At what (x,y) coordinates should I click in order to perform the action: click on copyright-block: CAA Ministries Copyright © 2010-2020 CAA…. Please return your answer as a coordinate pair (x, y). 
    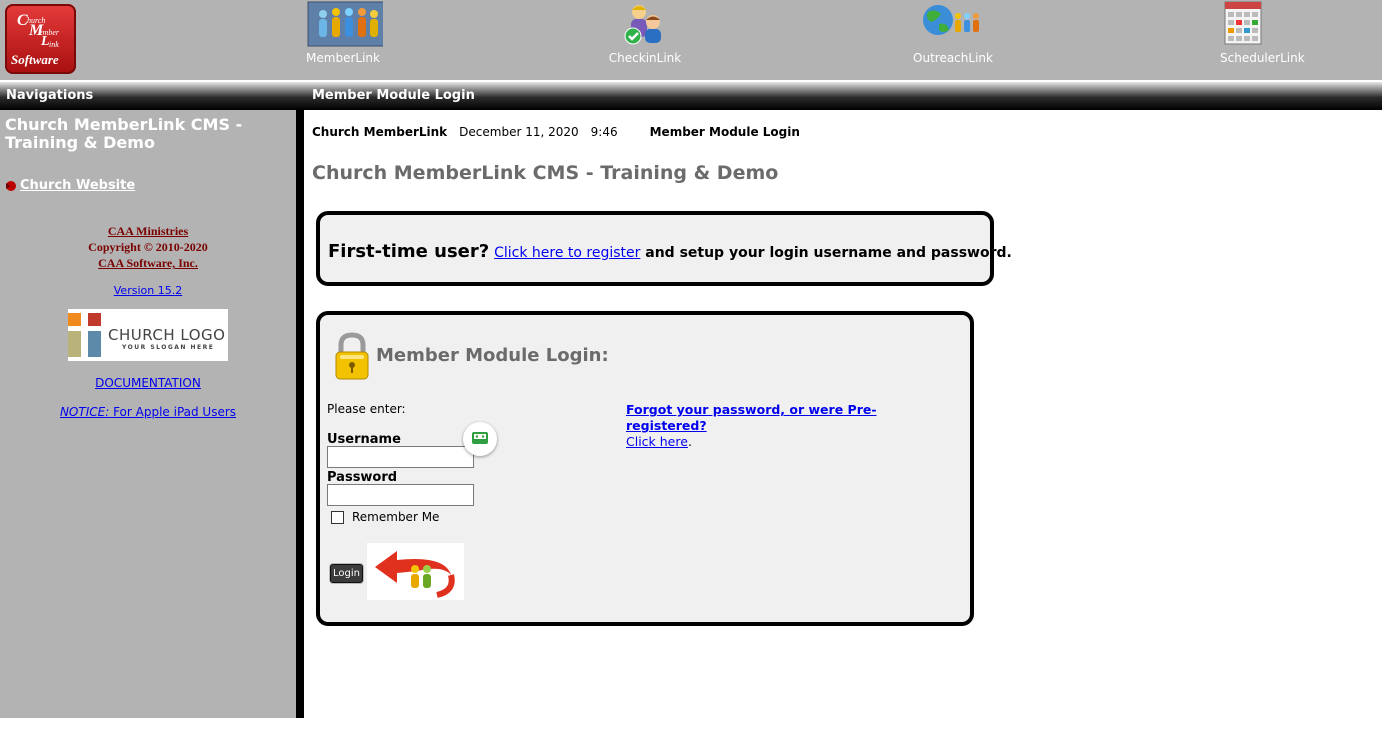
    Looking at the image, I should click on (148, 247).